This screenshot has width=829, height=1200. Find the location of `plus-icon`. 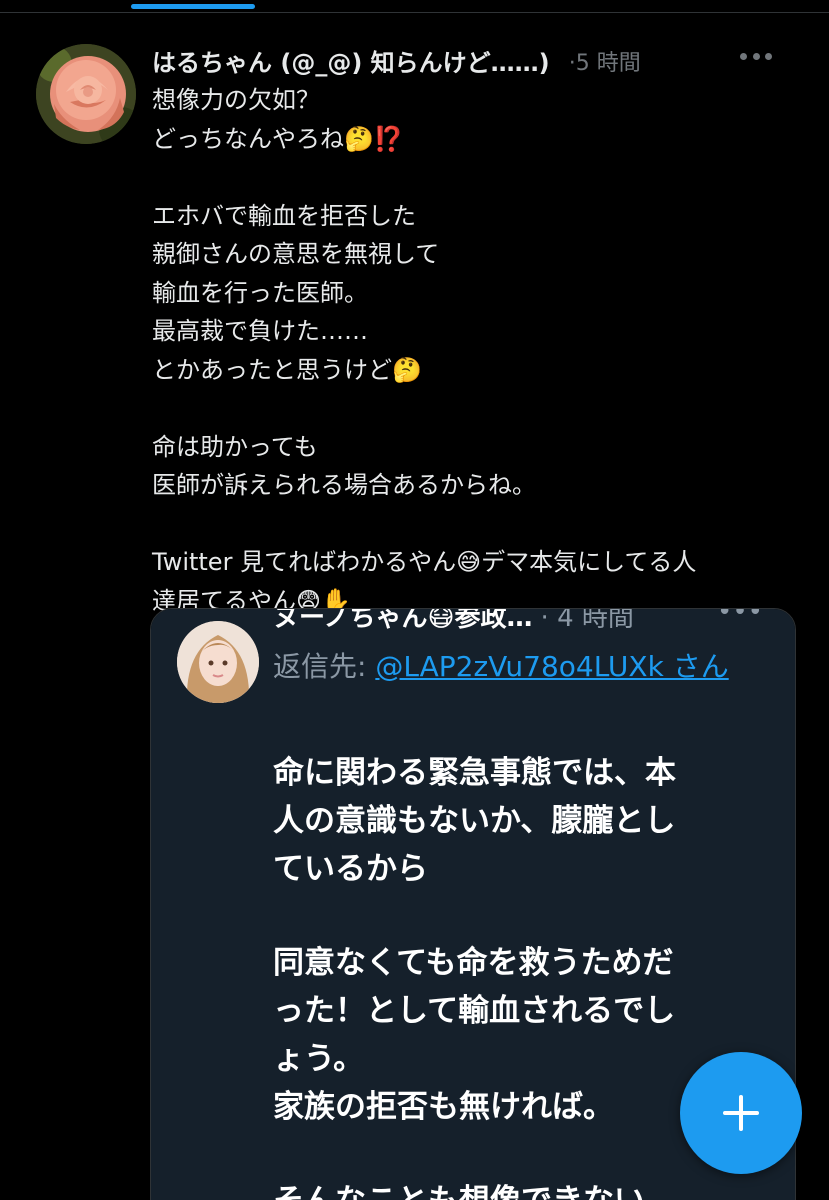

plus-icon is located at coordinates (741, 1113).